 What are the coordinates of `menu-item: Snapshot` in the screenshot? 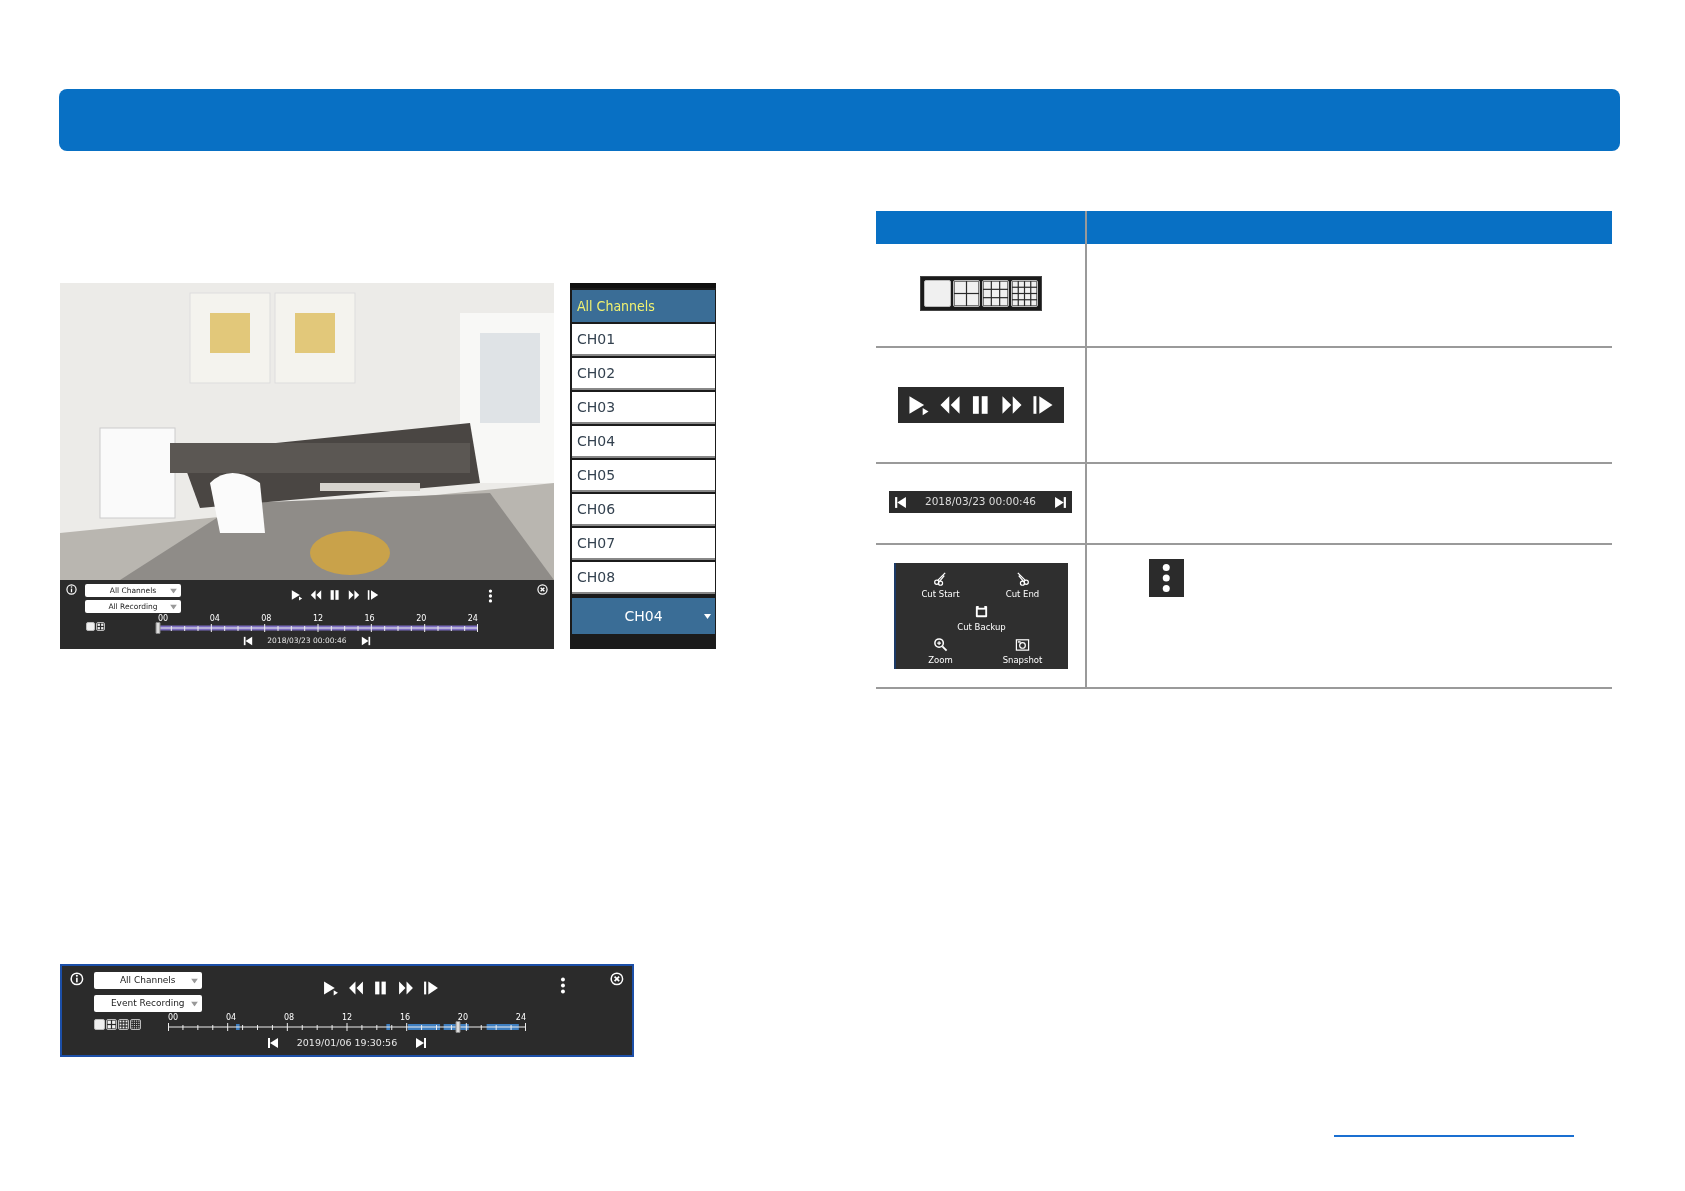 It's located at (1022, 651).